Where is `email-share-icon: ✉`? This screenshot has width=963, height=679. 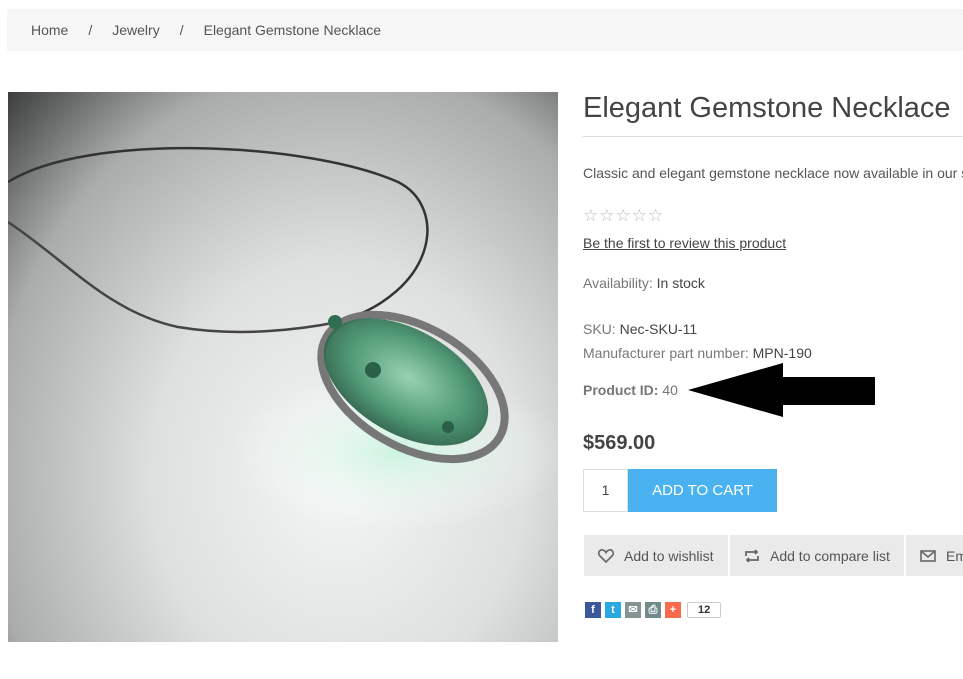 email-share-icon: ✉ is located at coordinates (633, 610).